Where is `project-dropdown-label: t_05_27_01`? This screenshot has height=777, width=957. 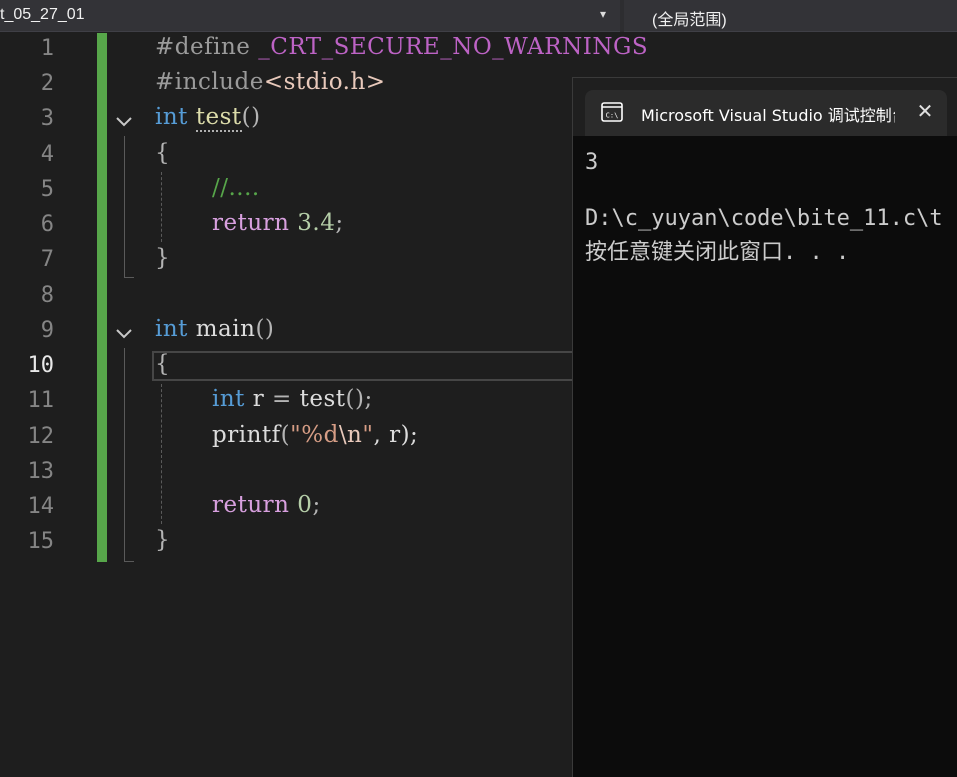
project-dropdown-label: t_05_27_01 is located at coordinates (42, 14).